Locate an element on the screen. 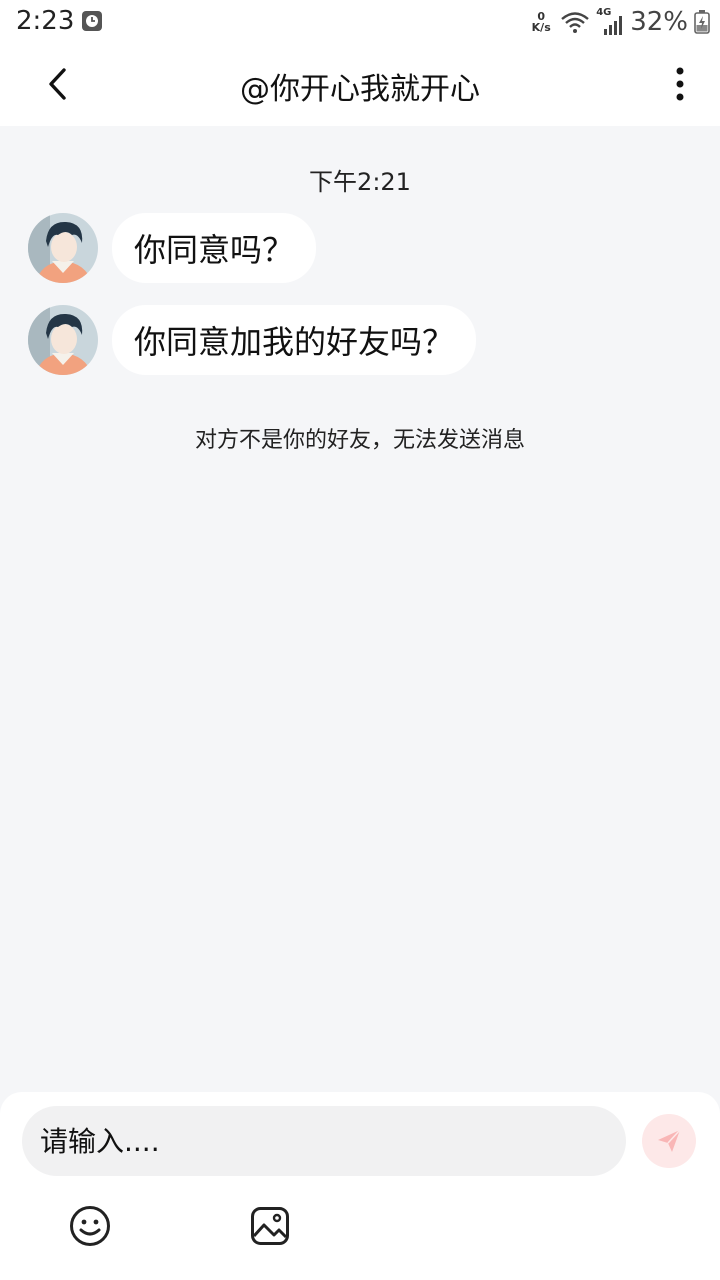  composer-panel is located at coordinates (360, 1186).